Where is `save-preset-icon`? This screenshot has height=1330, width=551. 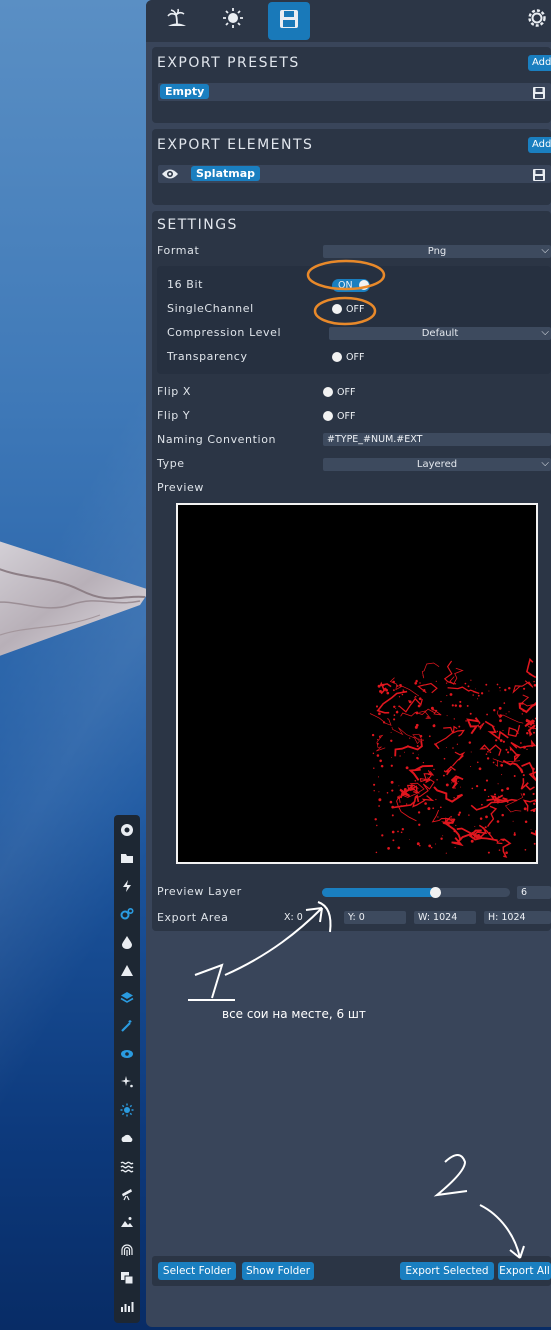
save-preset-icon is located at coordinates (539, 92).